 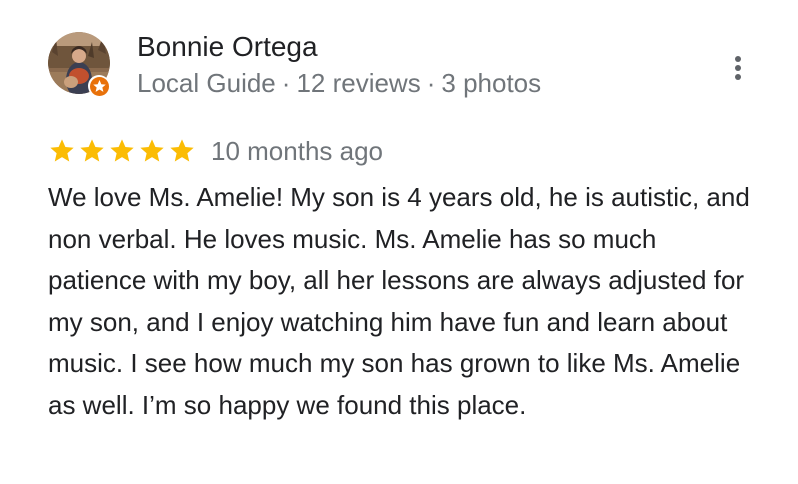 I want to click on review-date: 10 months ago, so click(x=297, y=151).